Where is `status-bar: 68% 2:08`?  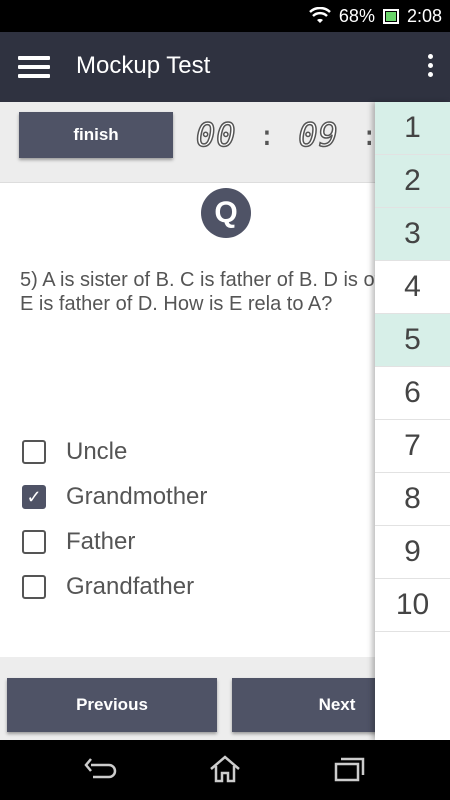 status-bar: 68% 2:08 is located at coordinates (225, 16).